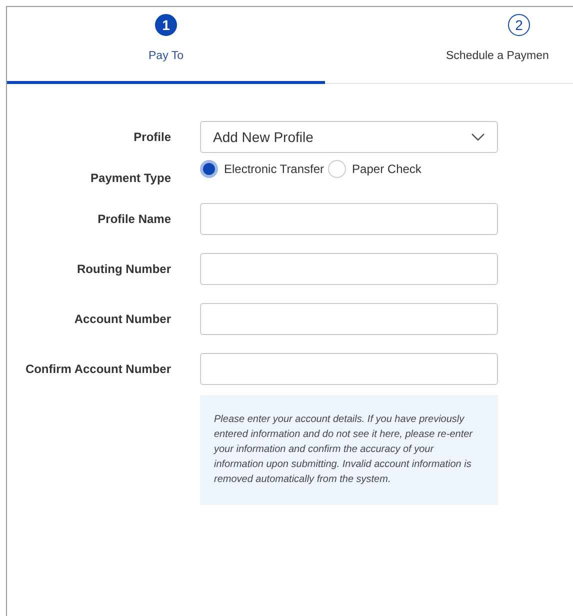  I want to click on field-label: Confirm Account Number, so click(97, 369).